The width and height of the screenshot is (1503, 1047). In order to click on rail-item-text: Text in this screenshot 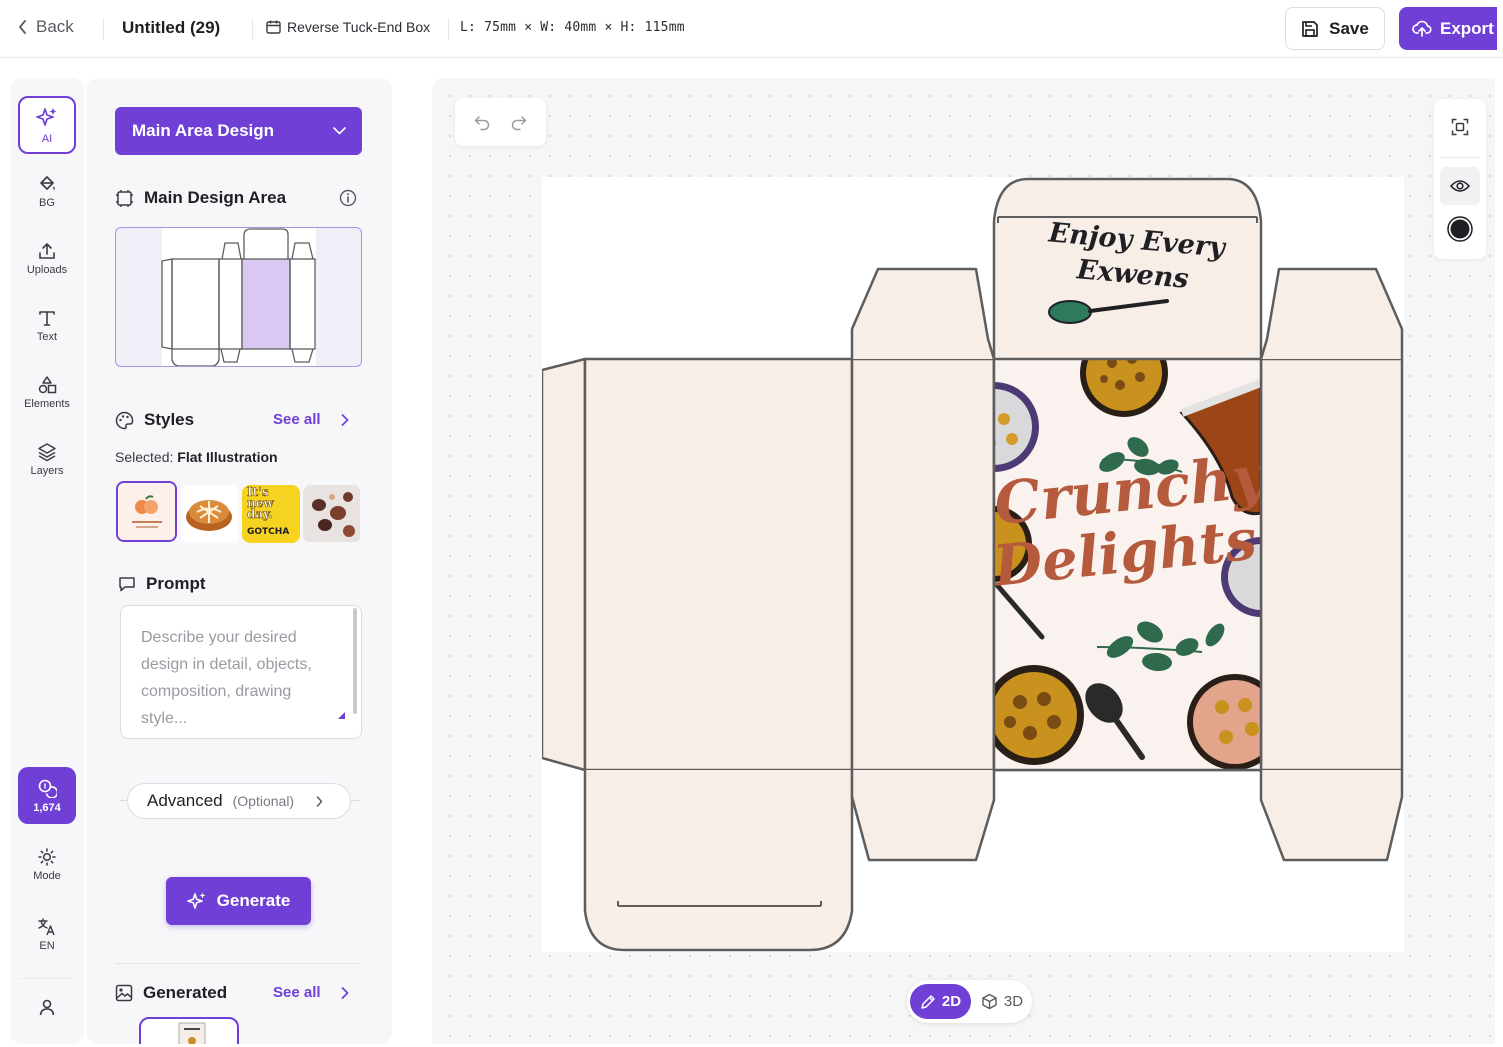, I will do `click(47, 325)`.